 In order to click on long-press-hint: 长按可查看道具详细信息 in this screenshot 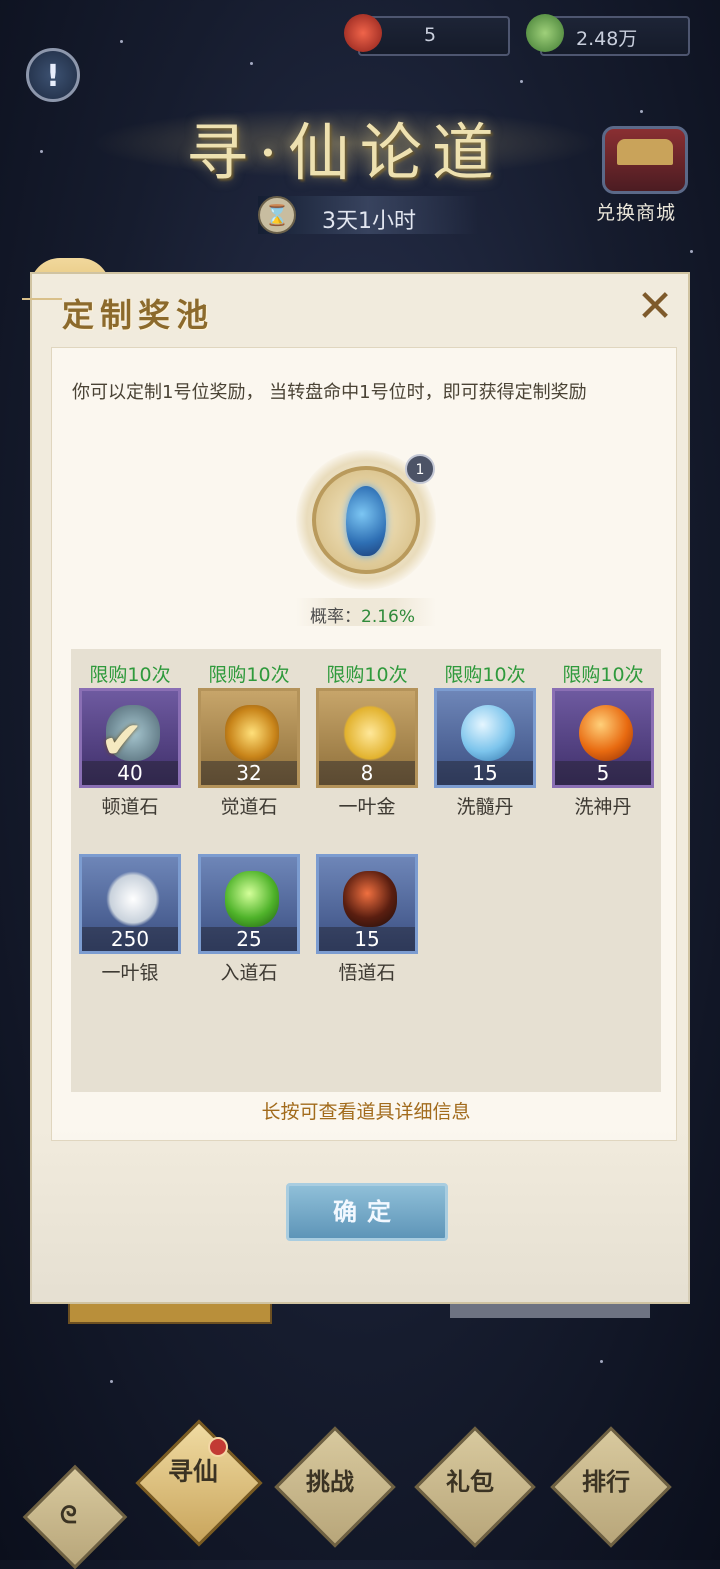, I will do `click(366, 1112)`.